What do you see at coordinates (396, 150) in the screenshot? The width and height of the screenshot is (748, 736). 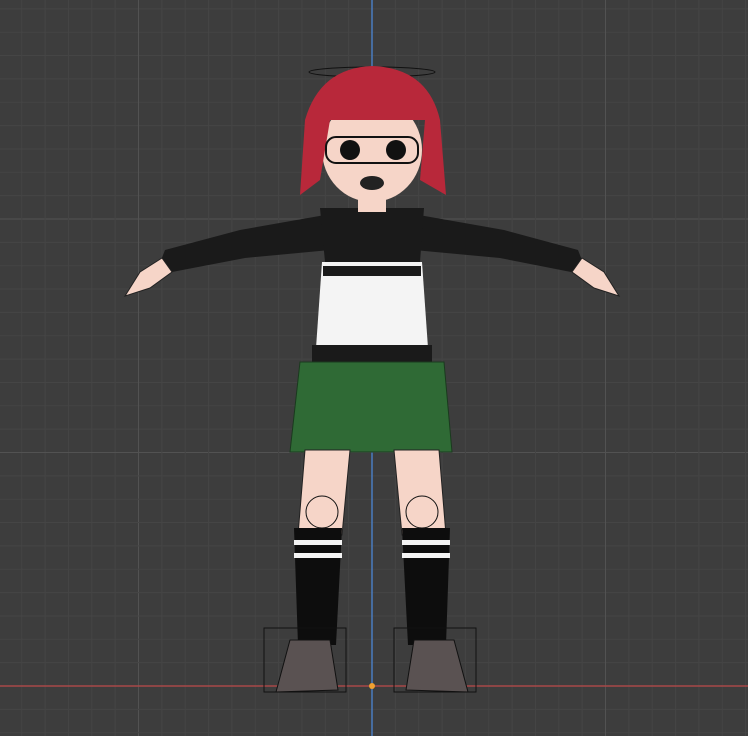 I see `eye-right` at bounding box center [396, 150].